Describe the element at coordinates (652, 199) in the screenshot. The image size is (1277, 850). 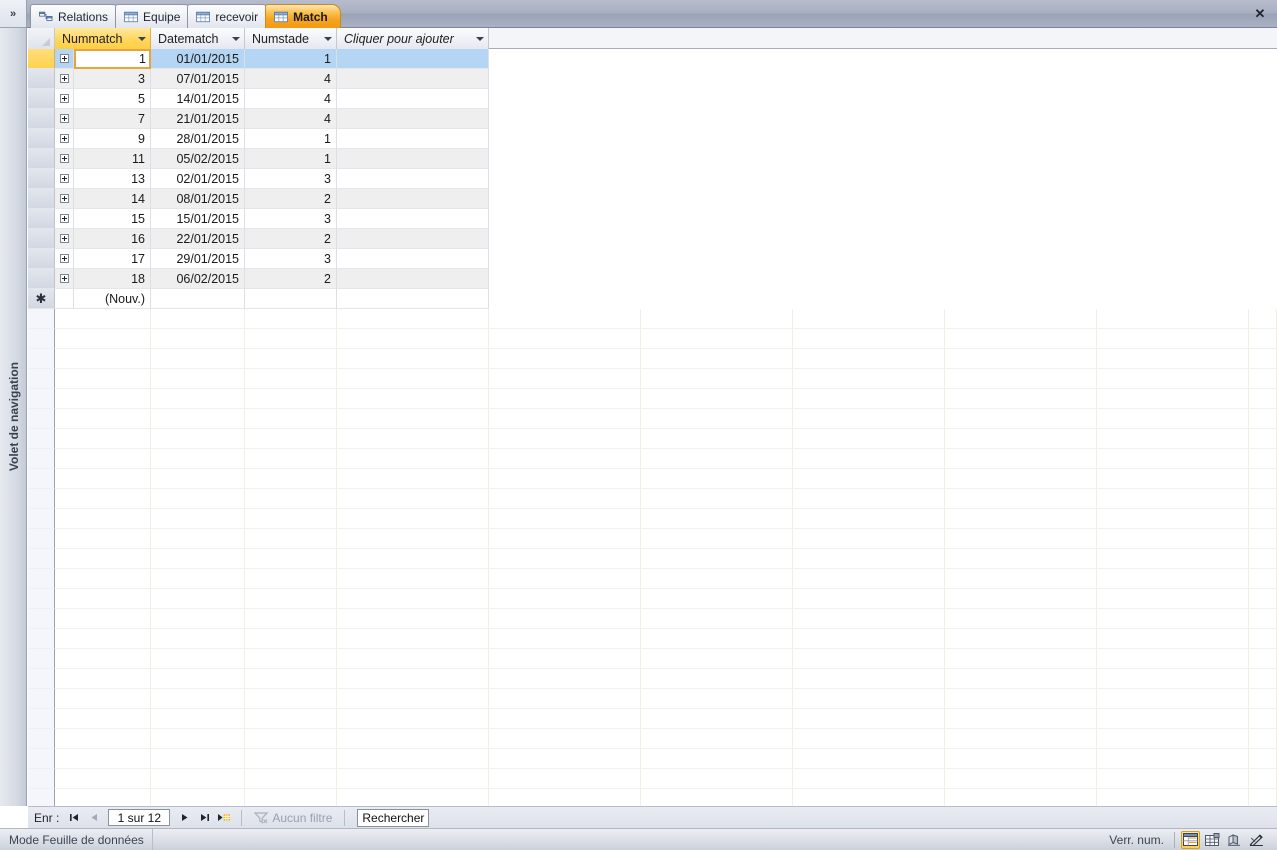
I see `table-row: 14 08/01/2015 2` at that location.